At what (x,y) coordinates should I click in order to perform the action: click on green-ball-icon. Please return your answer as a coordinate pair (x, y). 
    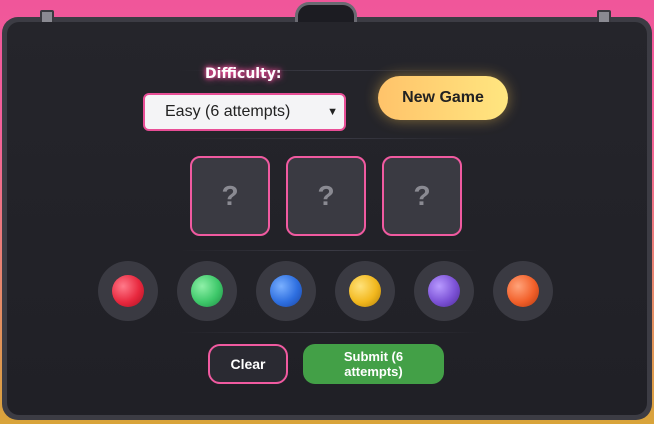
    Looking at the image, I should click on (207, 291).